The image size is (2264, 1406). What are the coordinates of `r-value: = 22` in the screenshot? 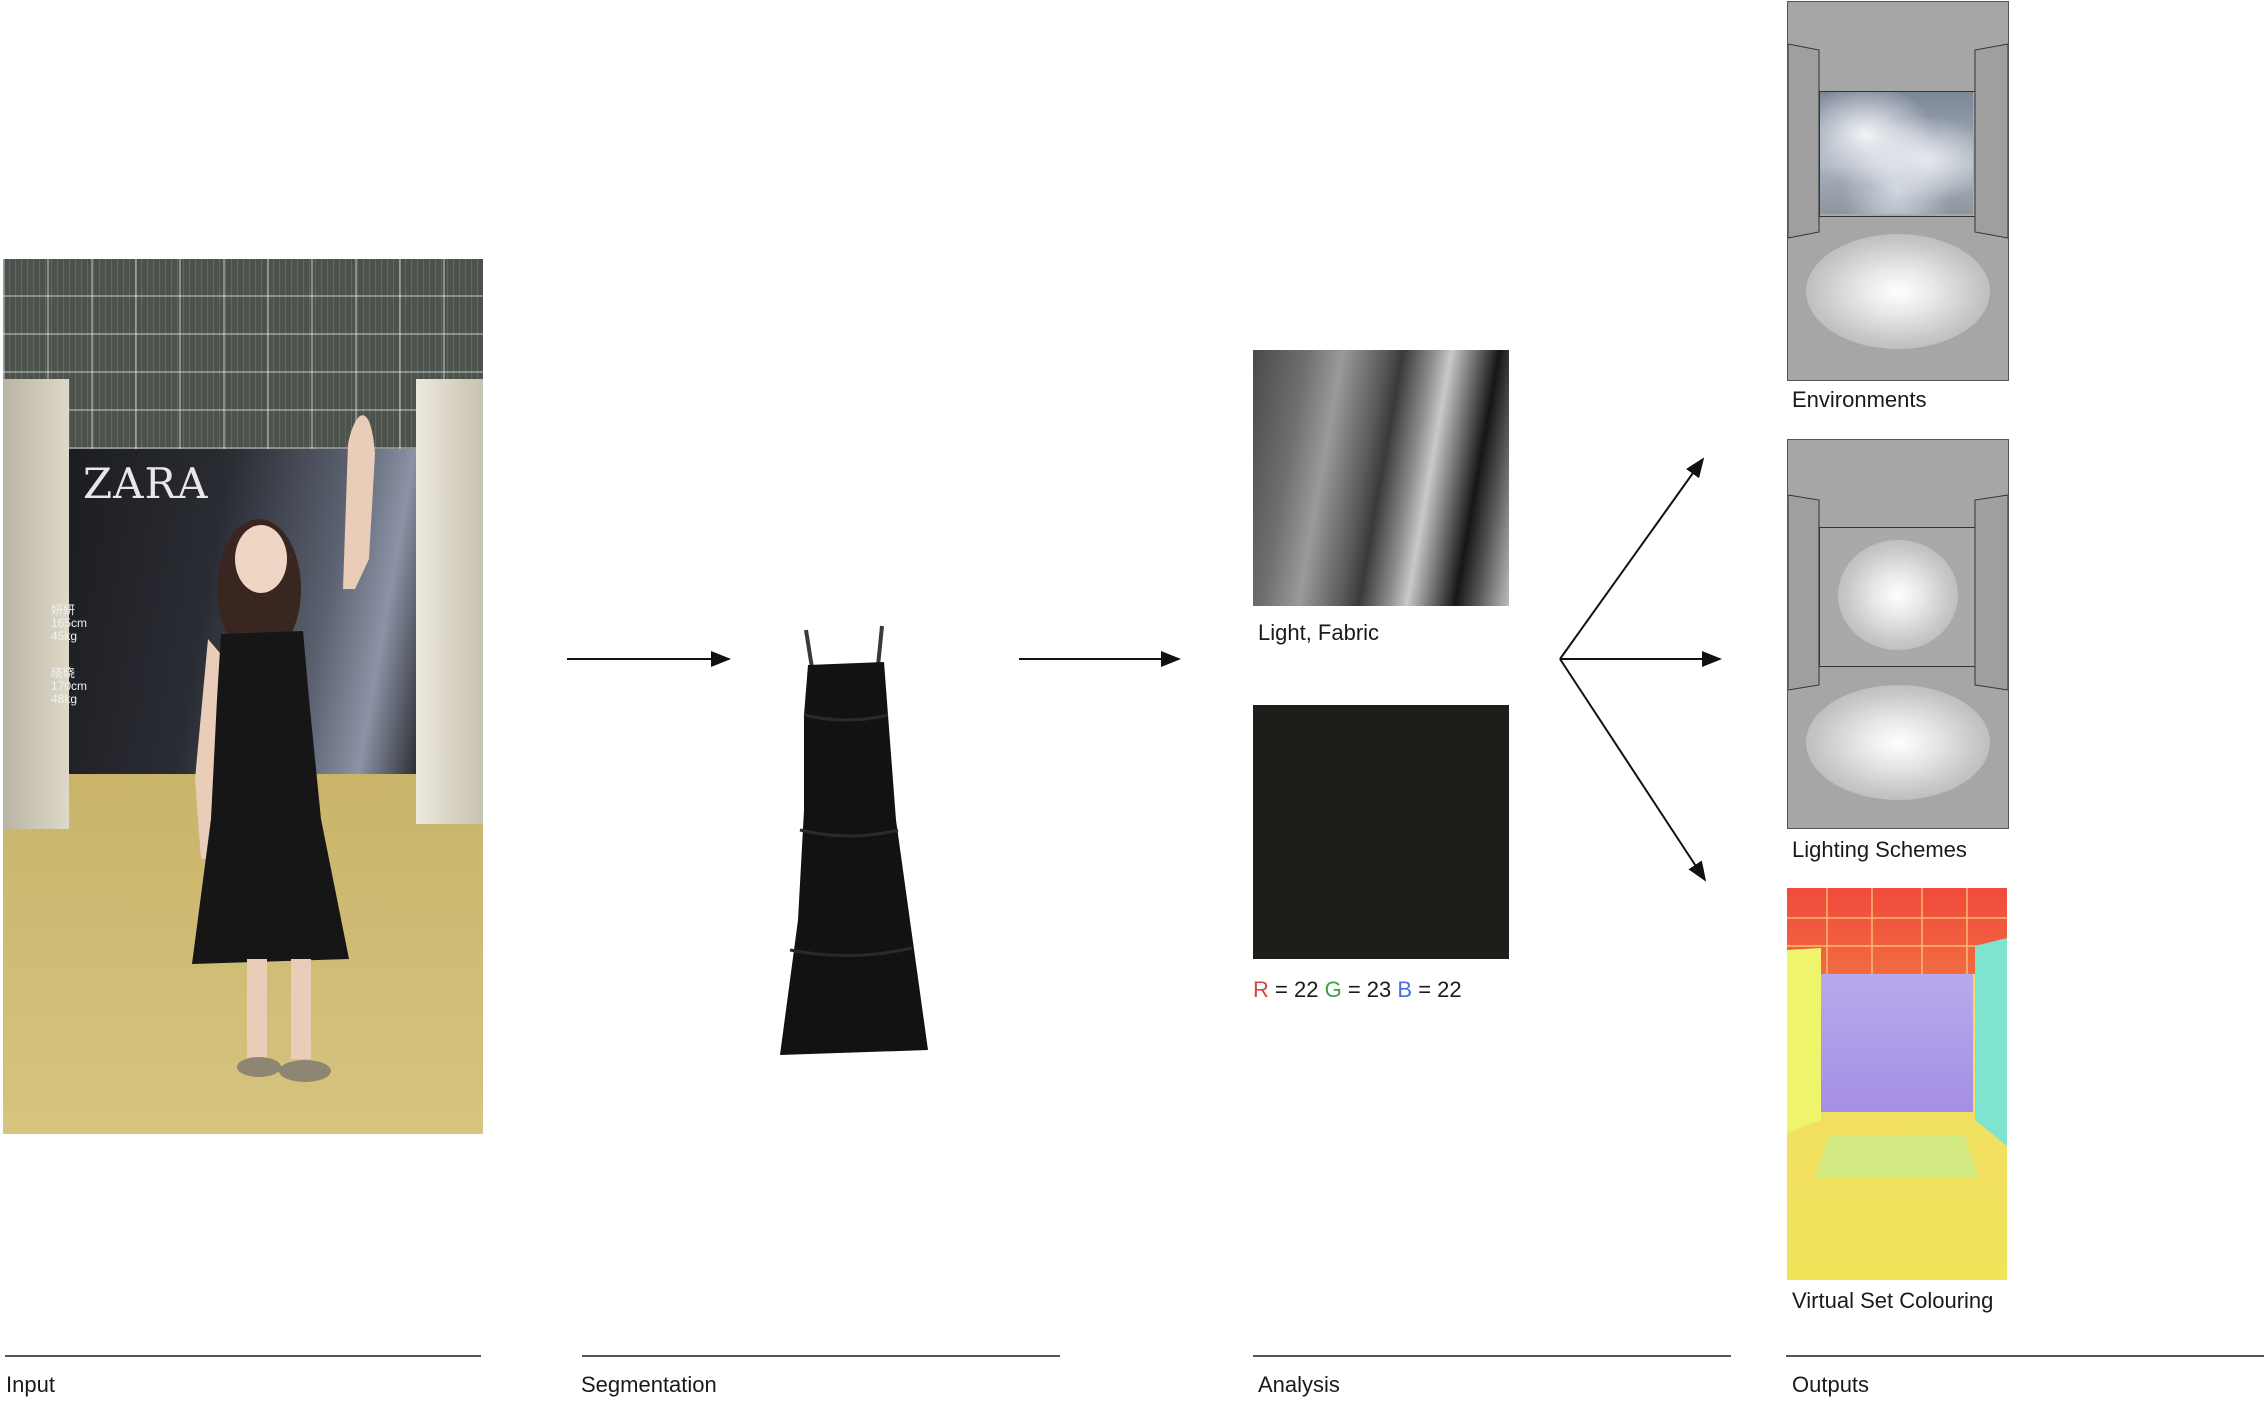 It's located at (1297, 989).